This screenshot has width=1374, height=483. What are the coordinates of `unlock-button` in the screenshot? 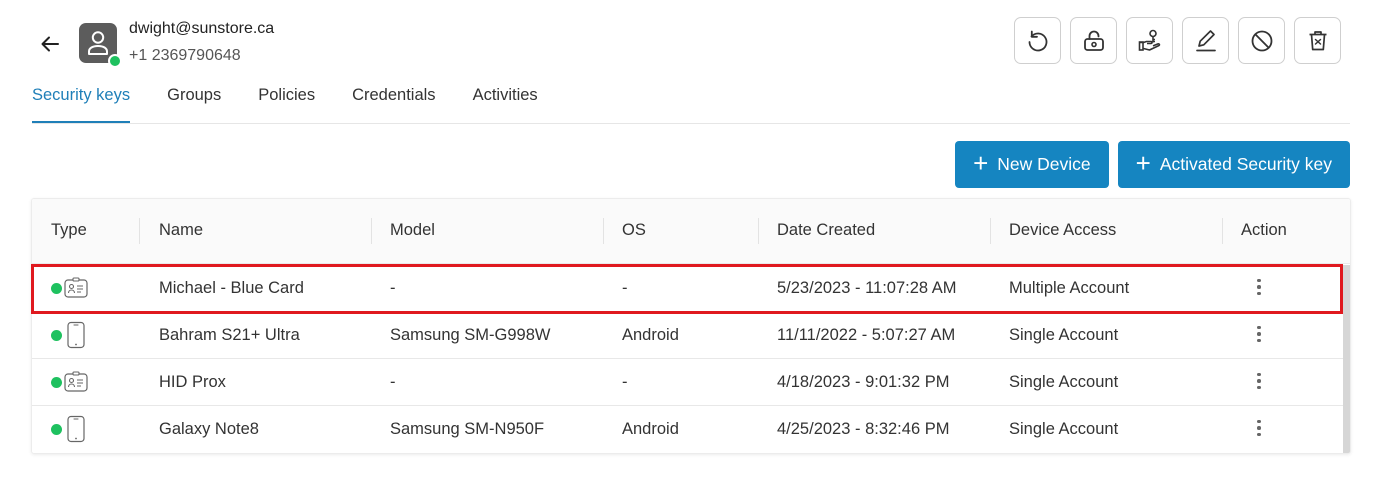 It's located at (1093, 40).